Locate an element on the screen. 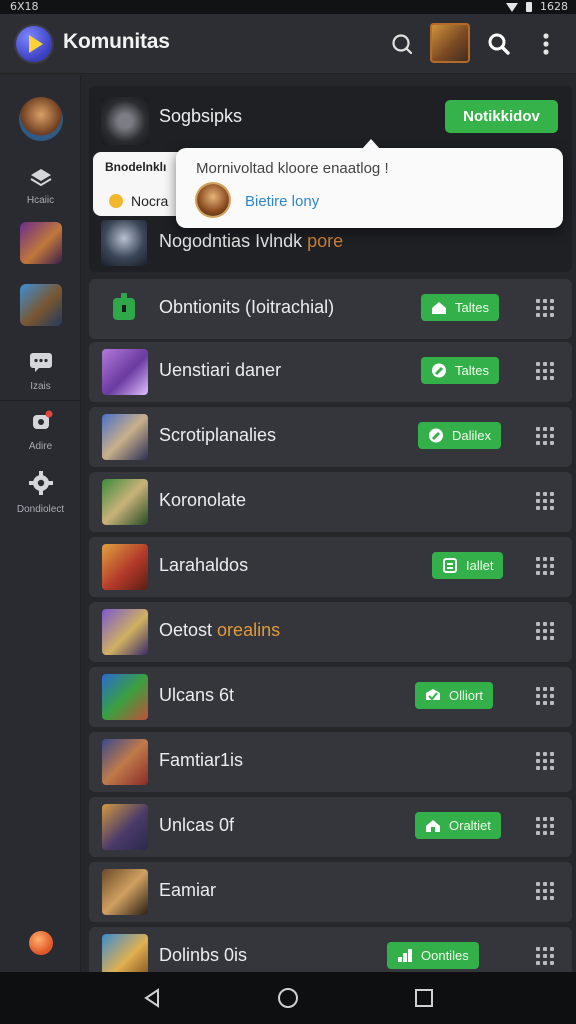  recents-icon is located at coordinates (424, 998).